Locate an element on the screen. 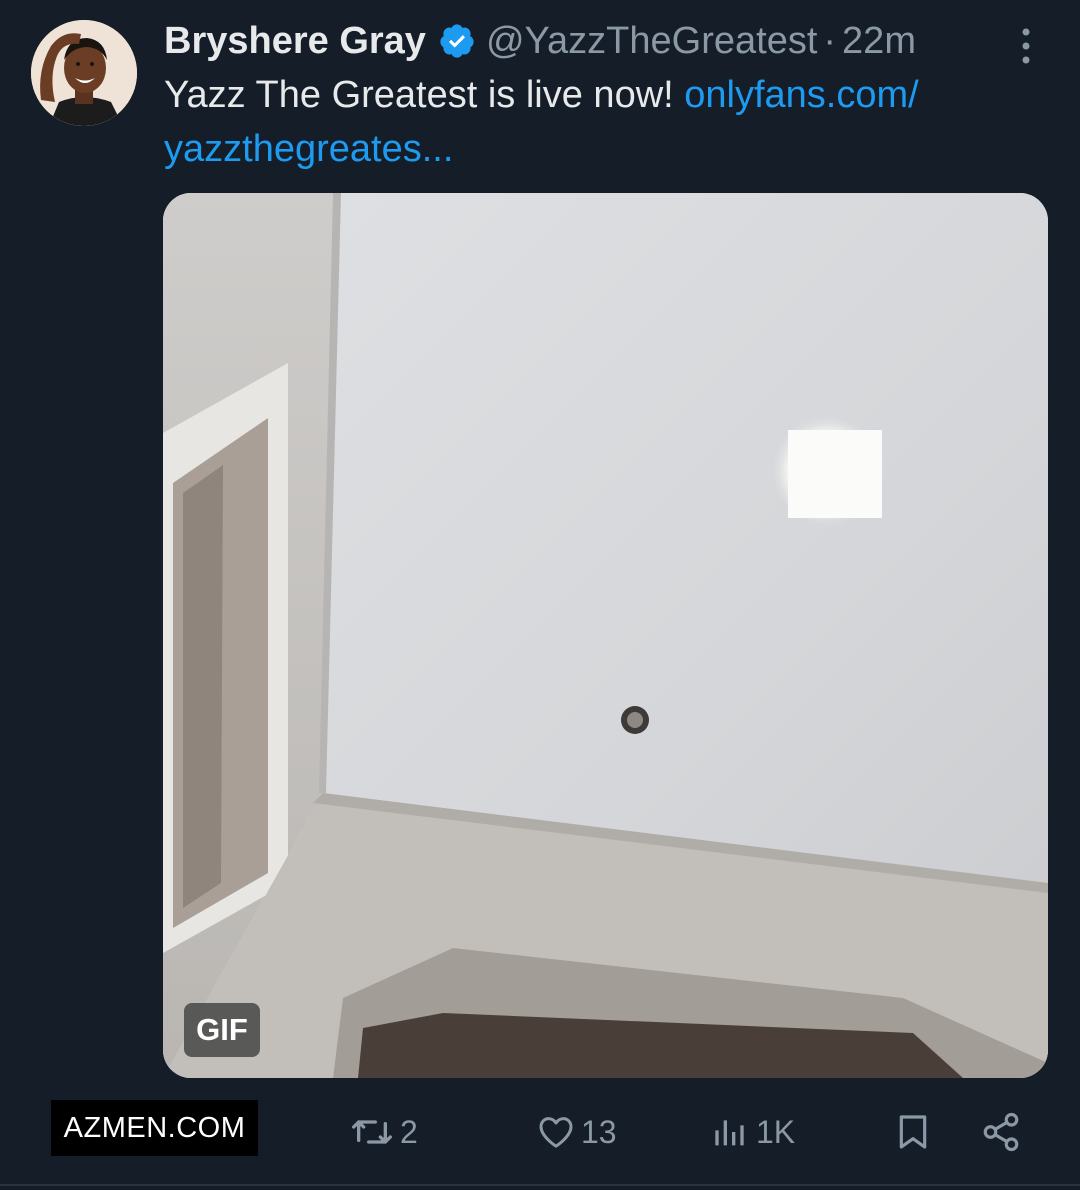  verified-badge-icon is located at coordinates (457, 41).